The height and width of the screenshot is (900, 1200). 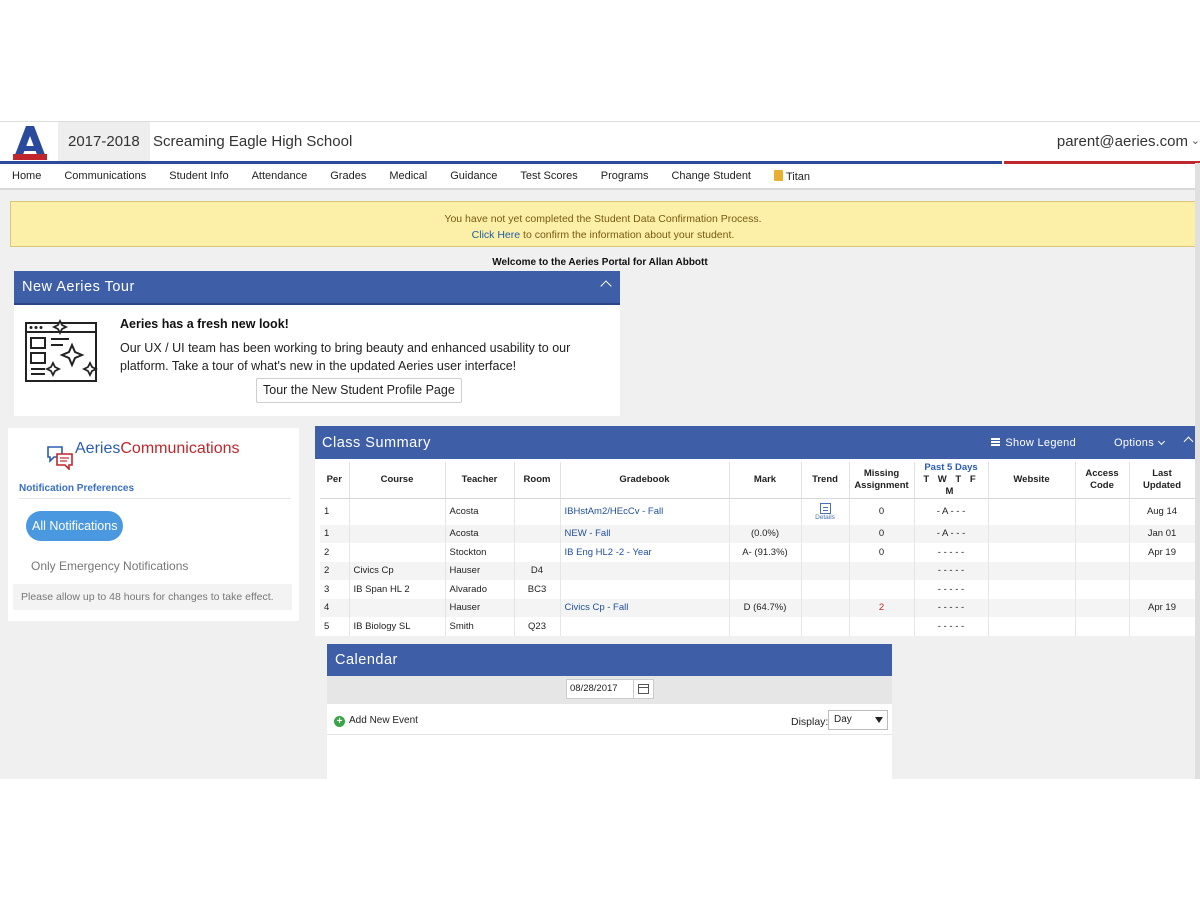 I want to click on table-row: 5 IB Biology SL Smith Q23 - - - - -, so click(x=758, y=626).